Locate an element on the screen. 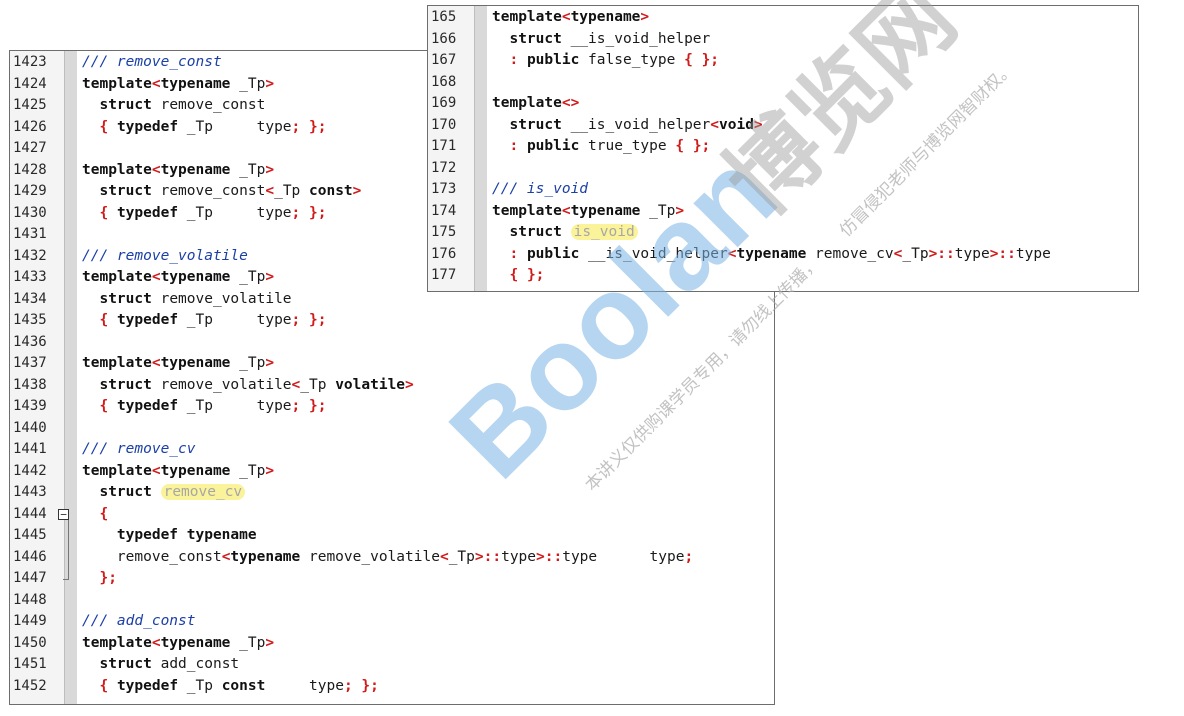 The width and height of the screenshot is (1184, 716). line-number: 1438 is located at coordinates (30, 384).